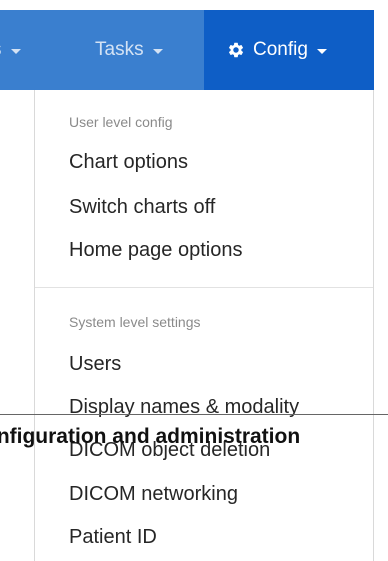 This screenshot has width=388, height=561. Describe the element at coordinates (113, 537) in the screenshot. I see `menu-item-patient-id: Patient ID` at that location.